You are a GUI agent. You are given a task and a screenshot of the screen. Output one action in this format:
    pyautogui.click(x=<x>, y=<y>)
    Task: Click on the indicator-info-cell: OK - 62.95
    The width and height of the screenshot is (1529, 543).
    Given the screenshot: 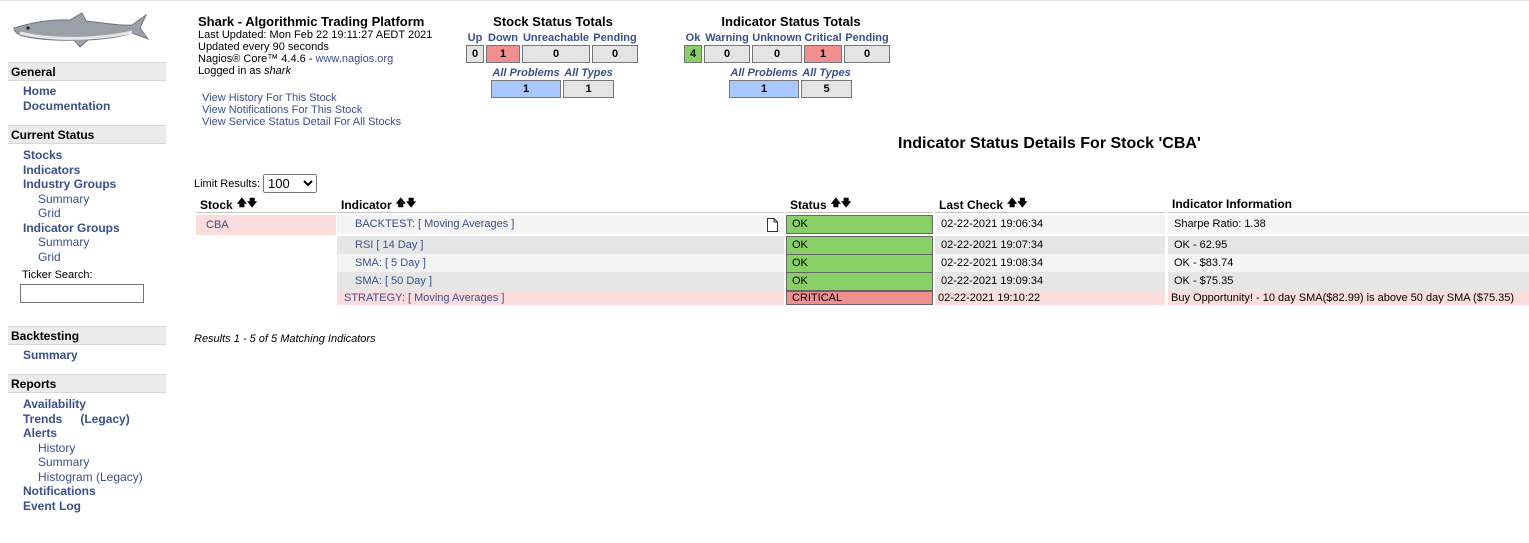 What is the action you would take?
    pyautogui.click(x=1348, y=245)
    